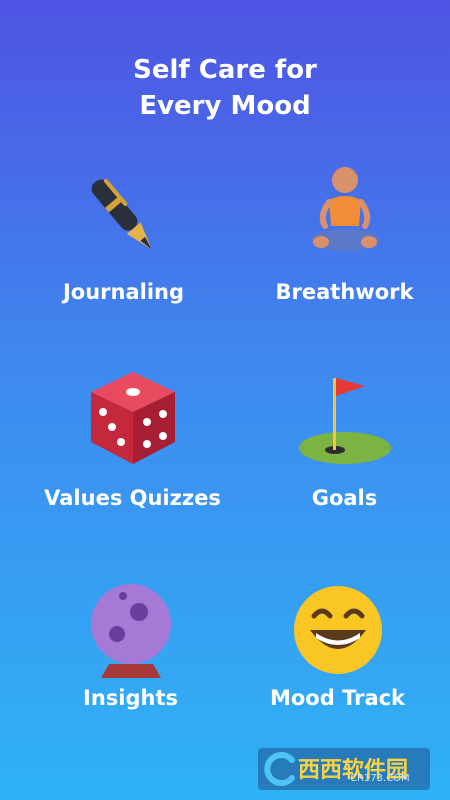  Describe the element at coordinates (225, 88) in the screenshot. I see `headline: Self Care for Every Mood` at that location.